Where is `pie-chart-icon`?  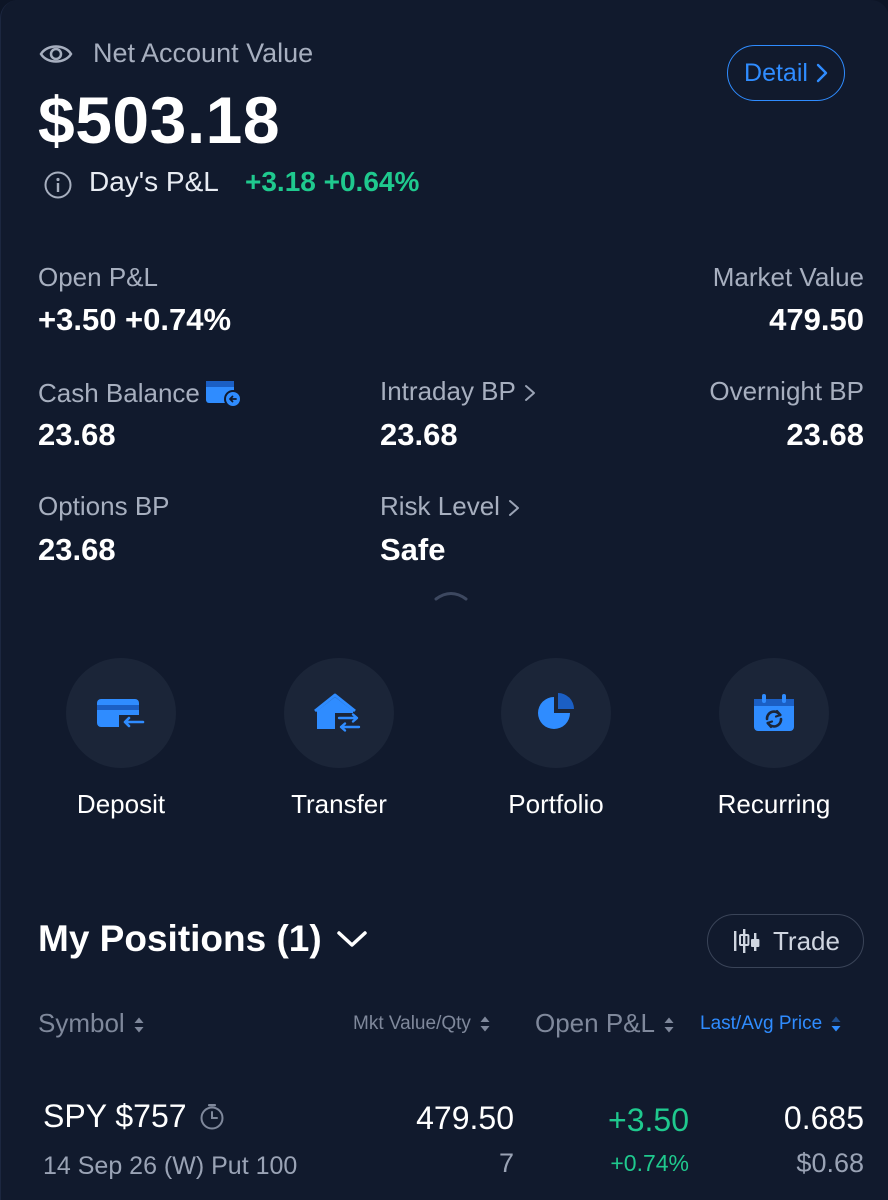 pie-chart-icon is located at coordinates (556, 711).